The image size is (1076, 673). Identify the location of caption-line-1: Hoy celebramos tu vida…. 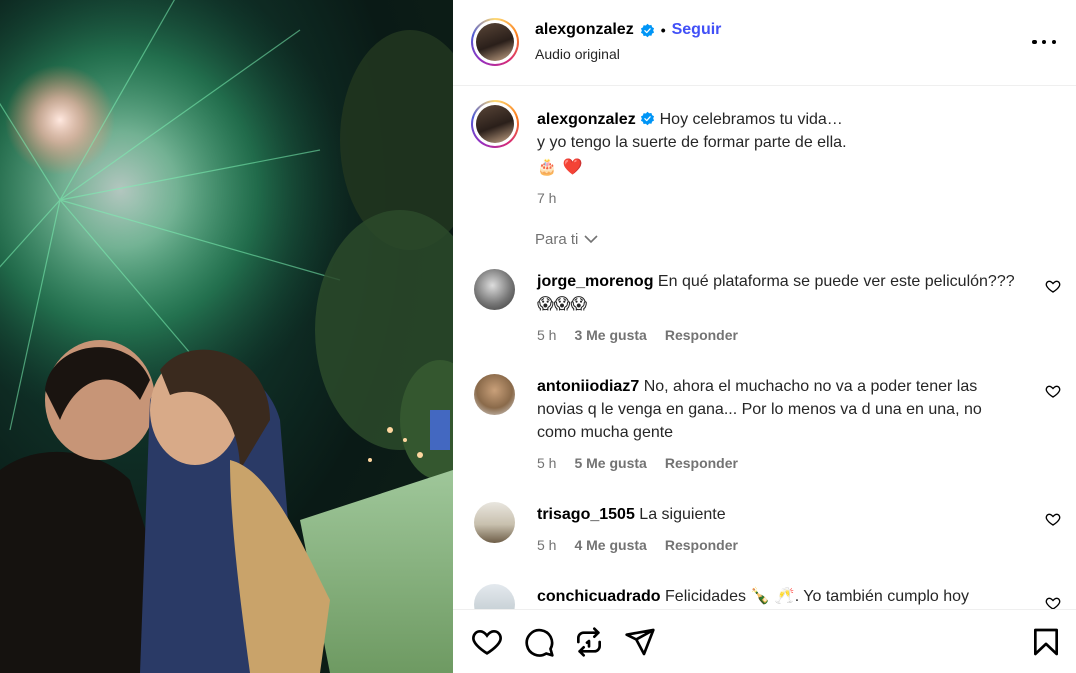
(751, 119).